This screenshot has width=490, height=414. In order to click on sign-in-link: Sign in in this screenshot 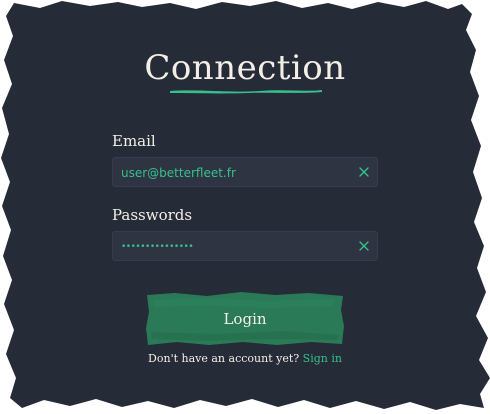, I will do `click(322, 358)`.